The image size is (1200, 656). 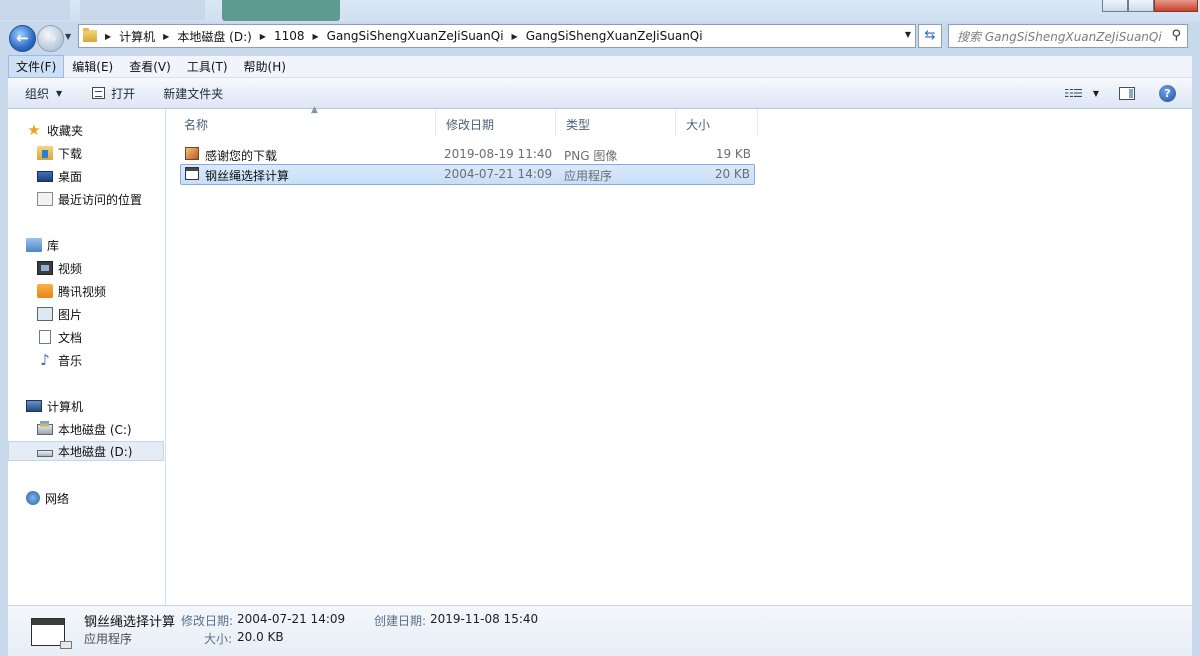 What do you see at coordinates (400, 621) in the screenshot?
I see `details-created-label: 创建日期:` at bounding box center [400, 621].